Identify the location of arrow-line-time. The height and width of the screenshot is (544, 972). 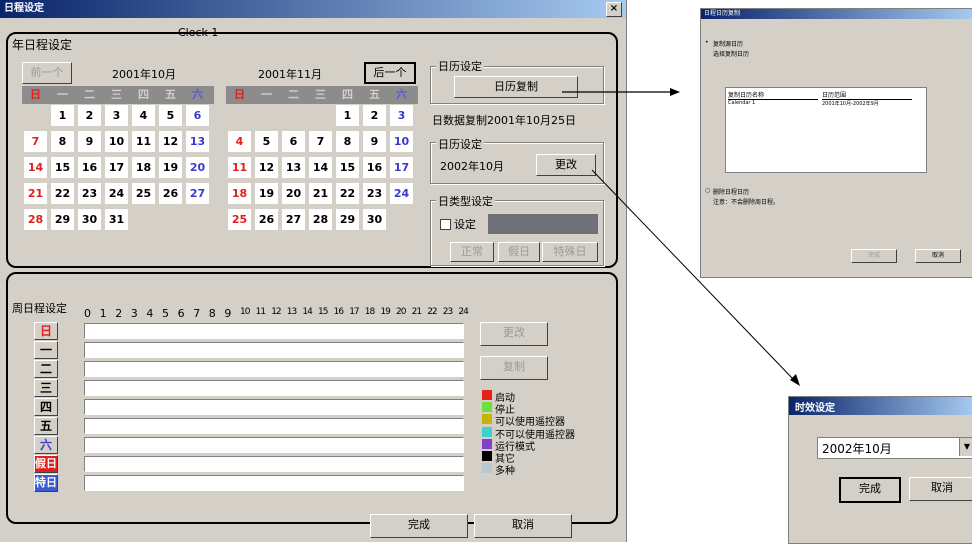
(693, 275).